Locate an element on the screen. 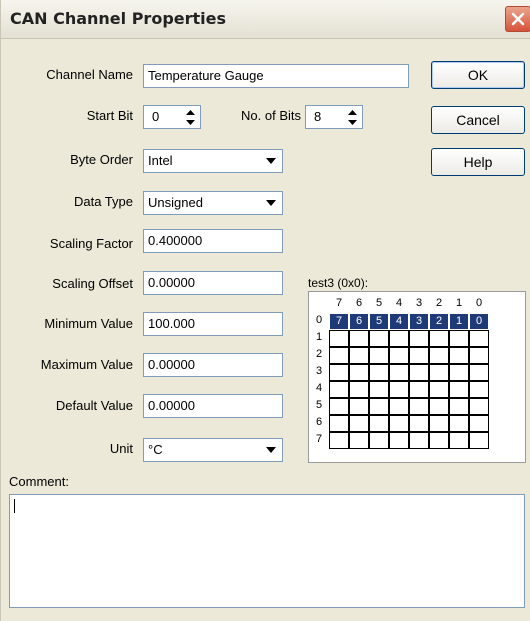  scaling-factor-input: 0.400000 is located at coordinates (213, 241).